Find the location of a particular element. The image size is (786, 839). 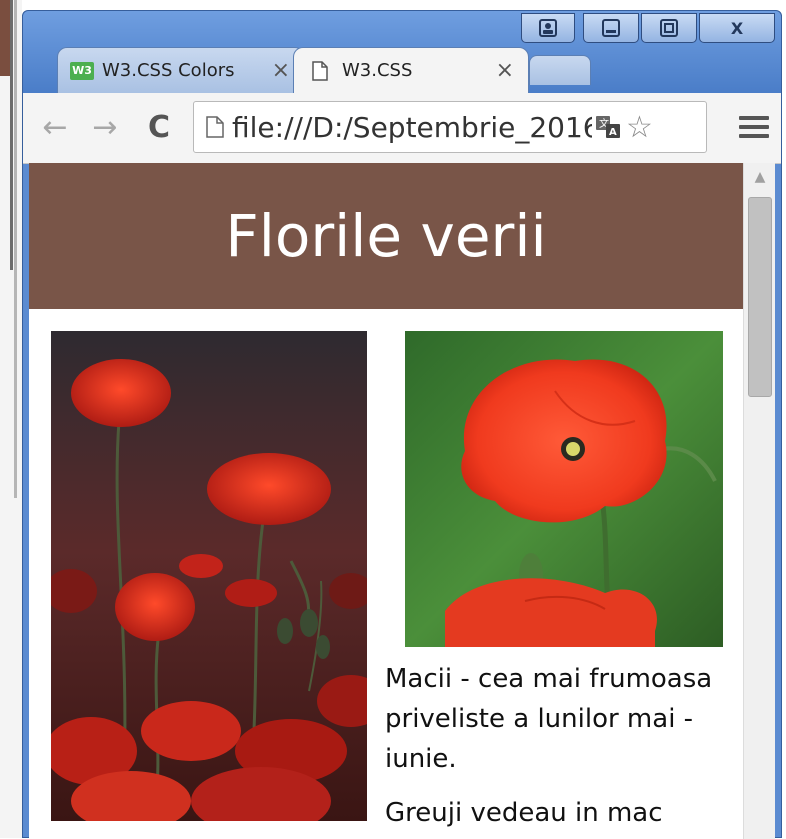

maximize-icon is located at coordinates (669, 28).